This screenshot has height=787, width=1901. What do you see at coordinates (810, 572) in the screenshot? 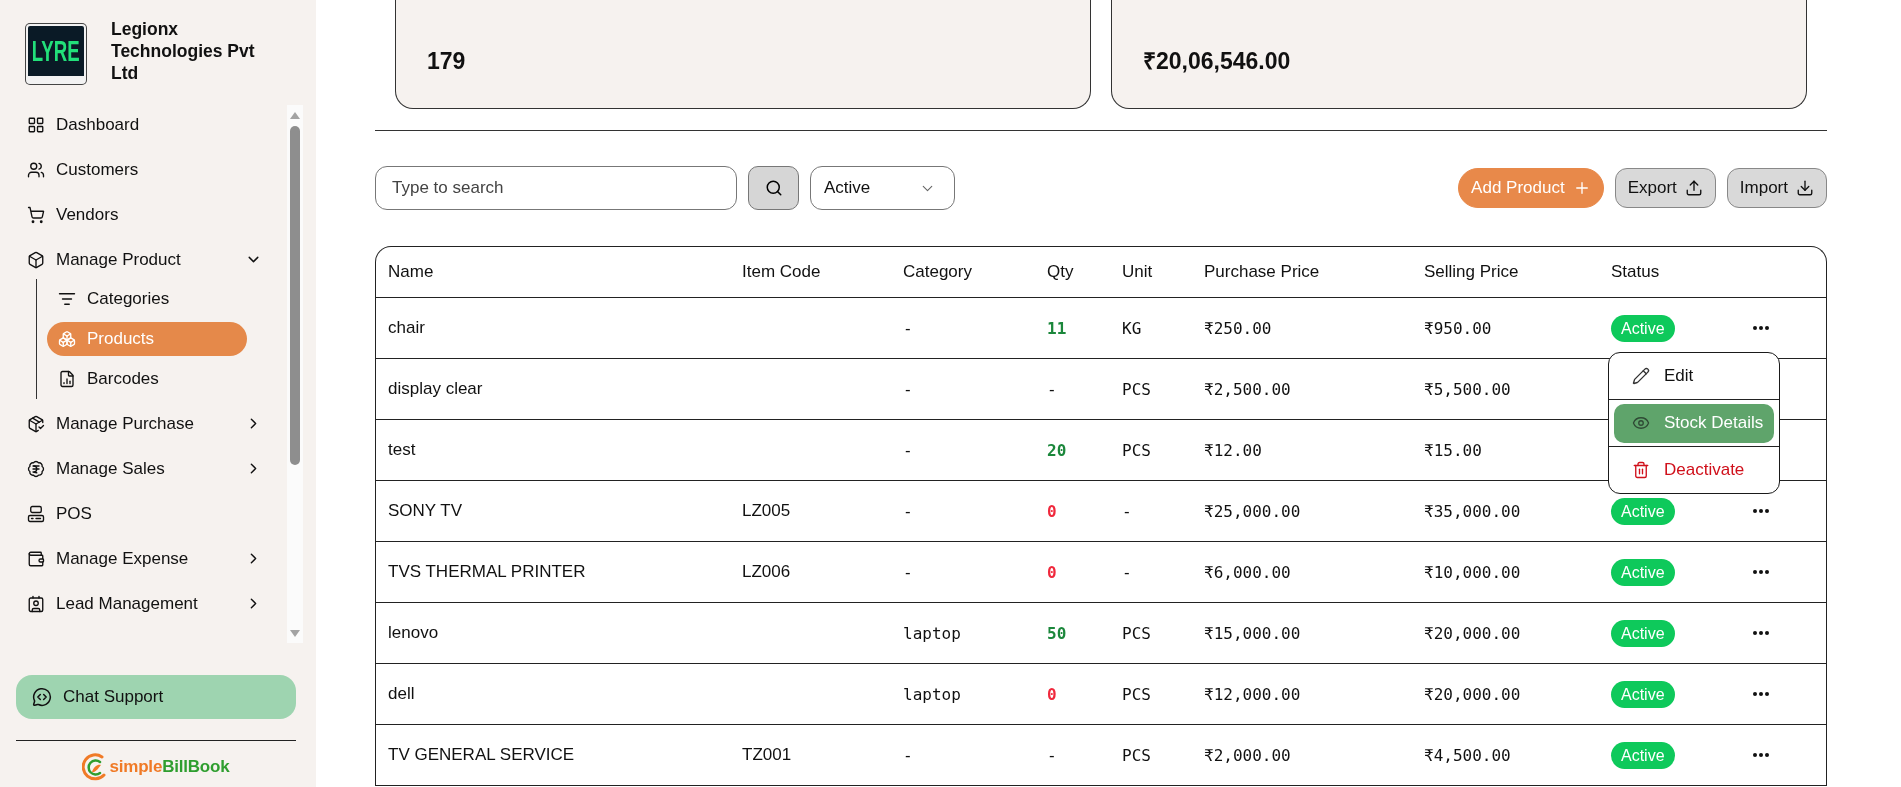
I see `table-cell: LZ006` at bounding box center [810, 572].